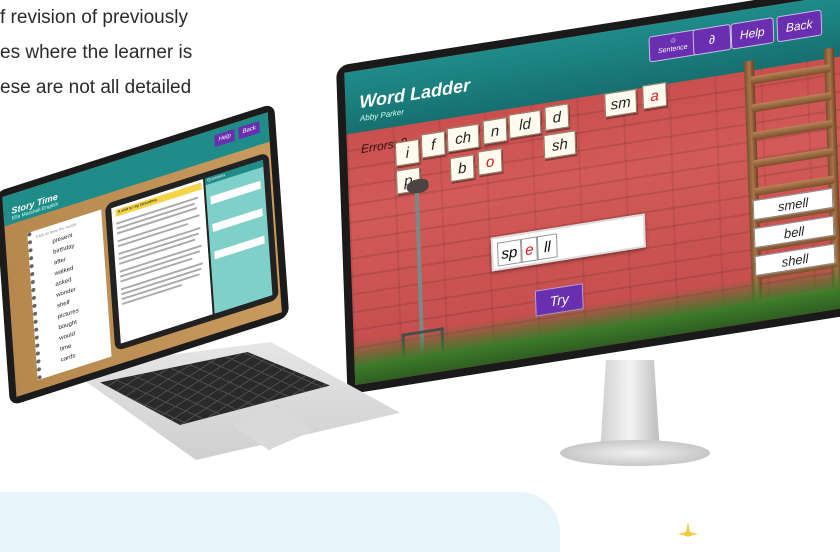  What do you see at coordinates (62, 239) in the screenshot?
I see `word-list-item: present` at bounding box center [62, 239].